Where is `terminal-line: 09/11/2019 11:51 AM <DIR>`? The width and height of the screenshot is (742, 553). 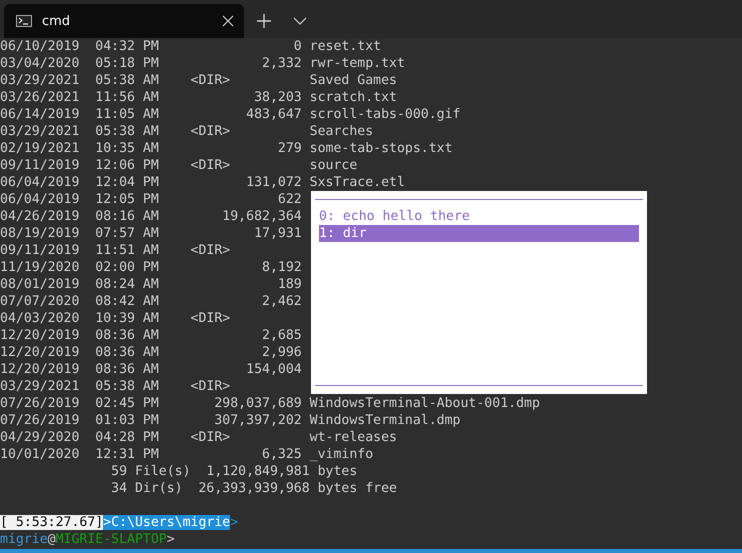
terminal-line: 09/11/2019 11:51 AM <DIR> is located at coordinates (115, 250).